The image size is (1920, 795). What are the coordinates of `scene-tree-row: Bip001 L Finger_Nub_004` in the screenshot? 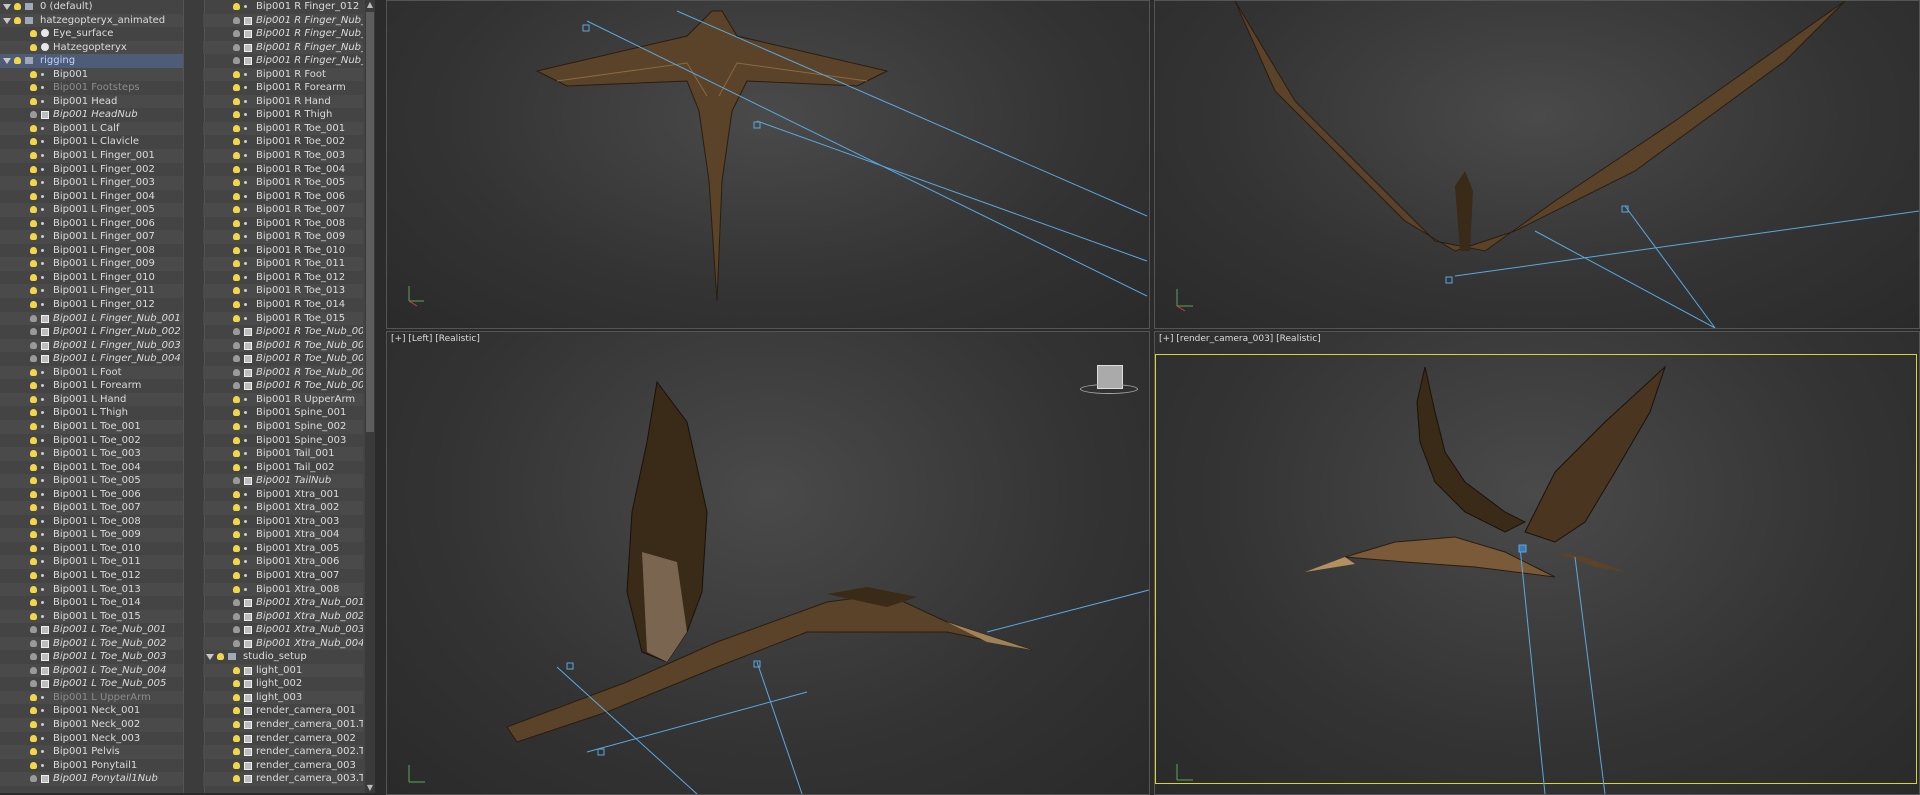 It's located at (91, 359).